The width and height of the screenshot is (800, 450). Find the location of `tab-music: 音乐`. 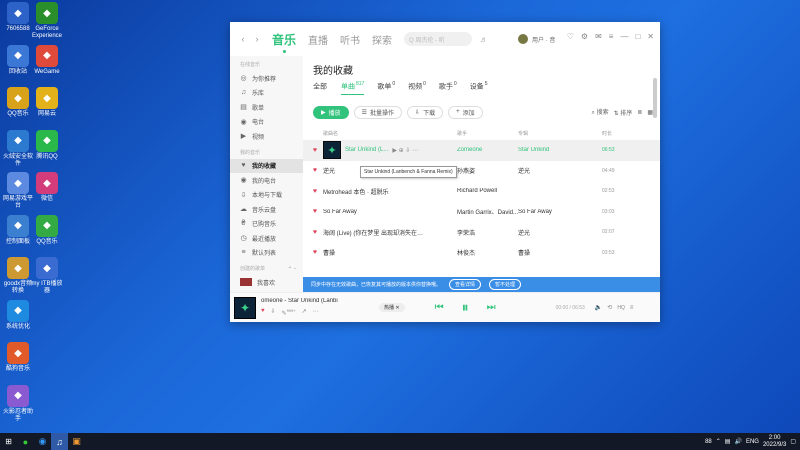

tab-music: 音乐 is located at coordinates (284, 42).